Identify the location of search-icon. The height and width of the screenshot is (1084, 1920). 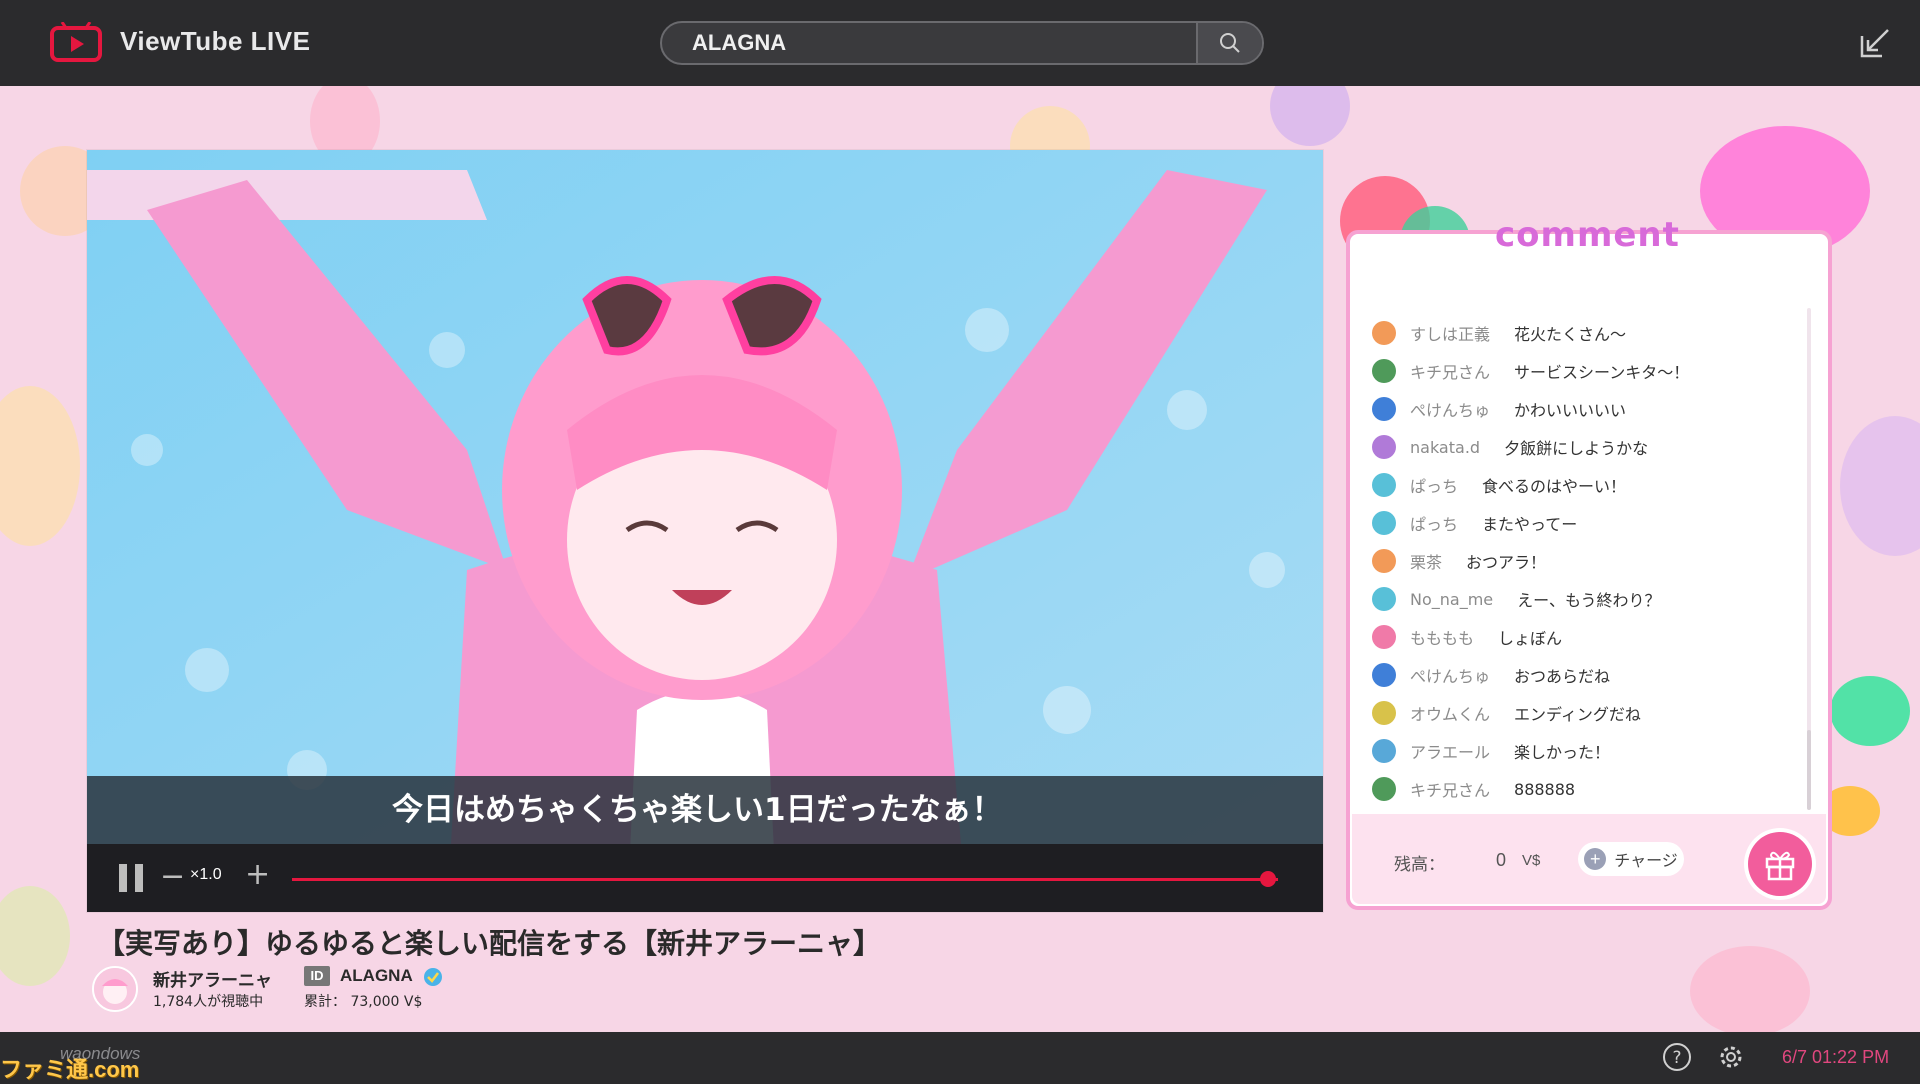
(1230, 43).